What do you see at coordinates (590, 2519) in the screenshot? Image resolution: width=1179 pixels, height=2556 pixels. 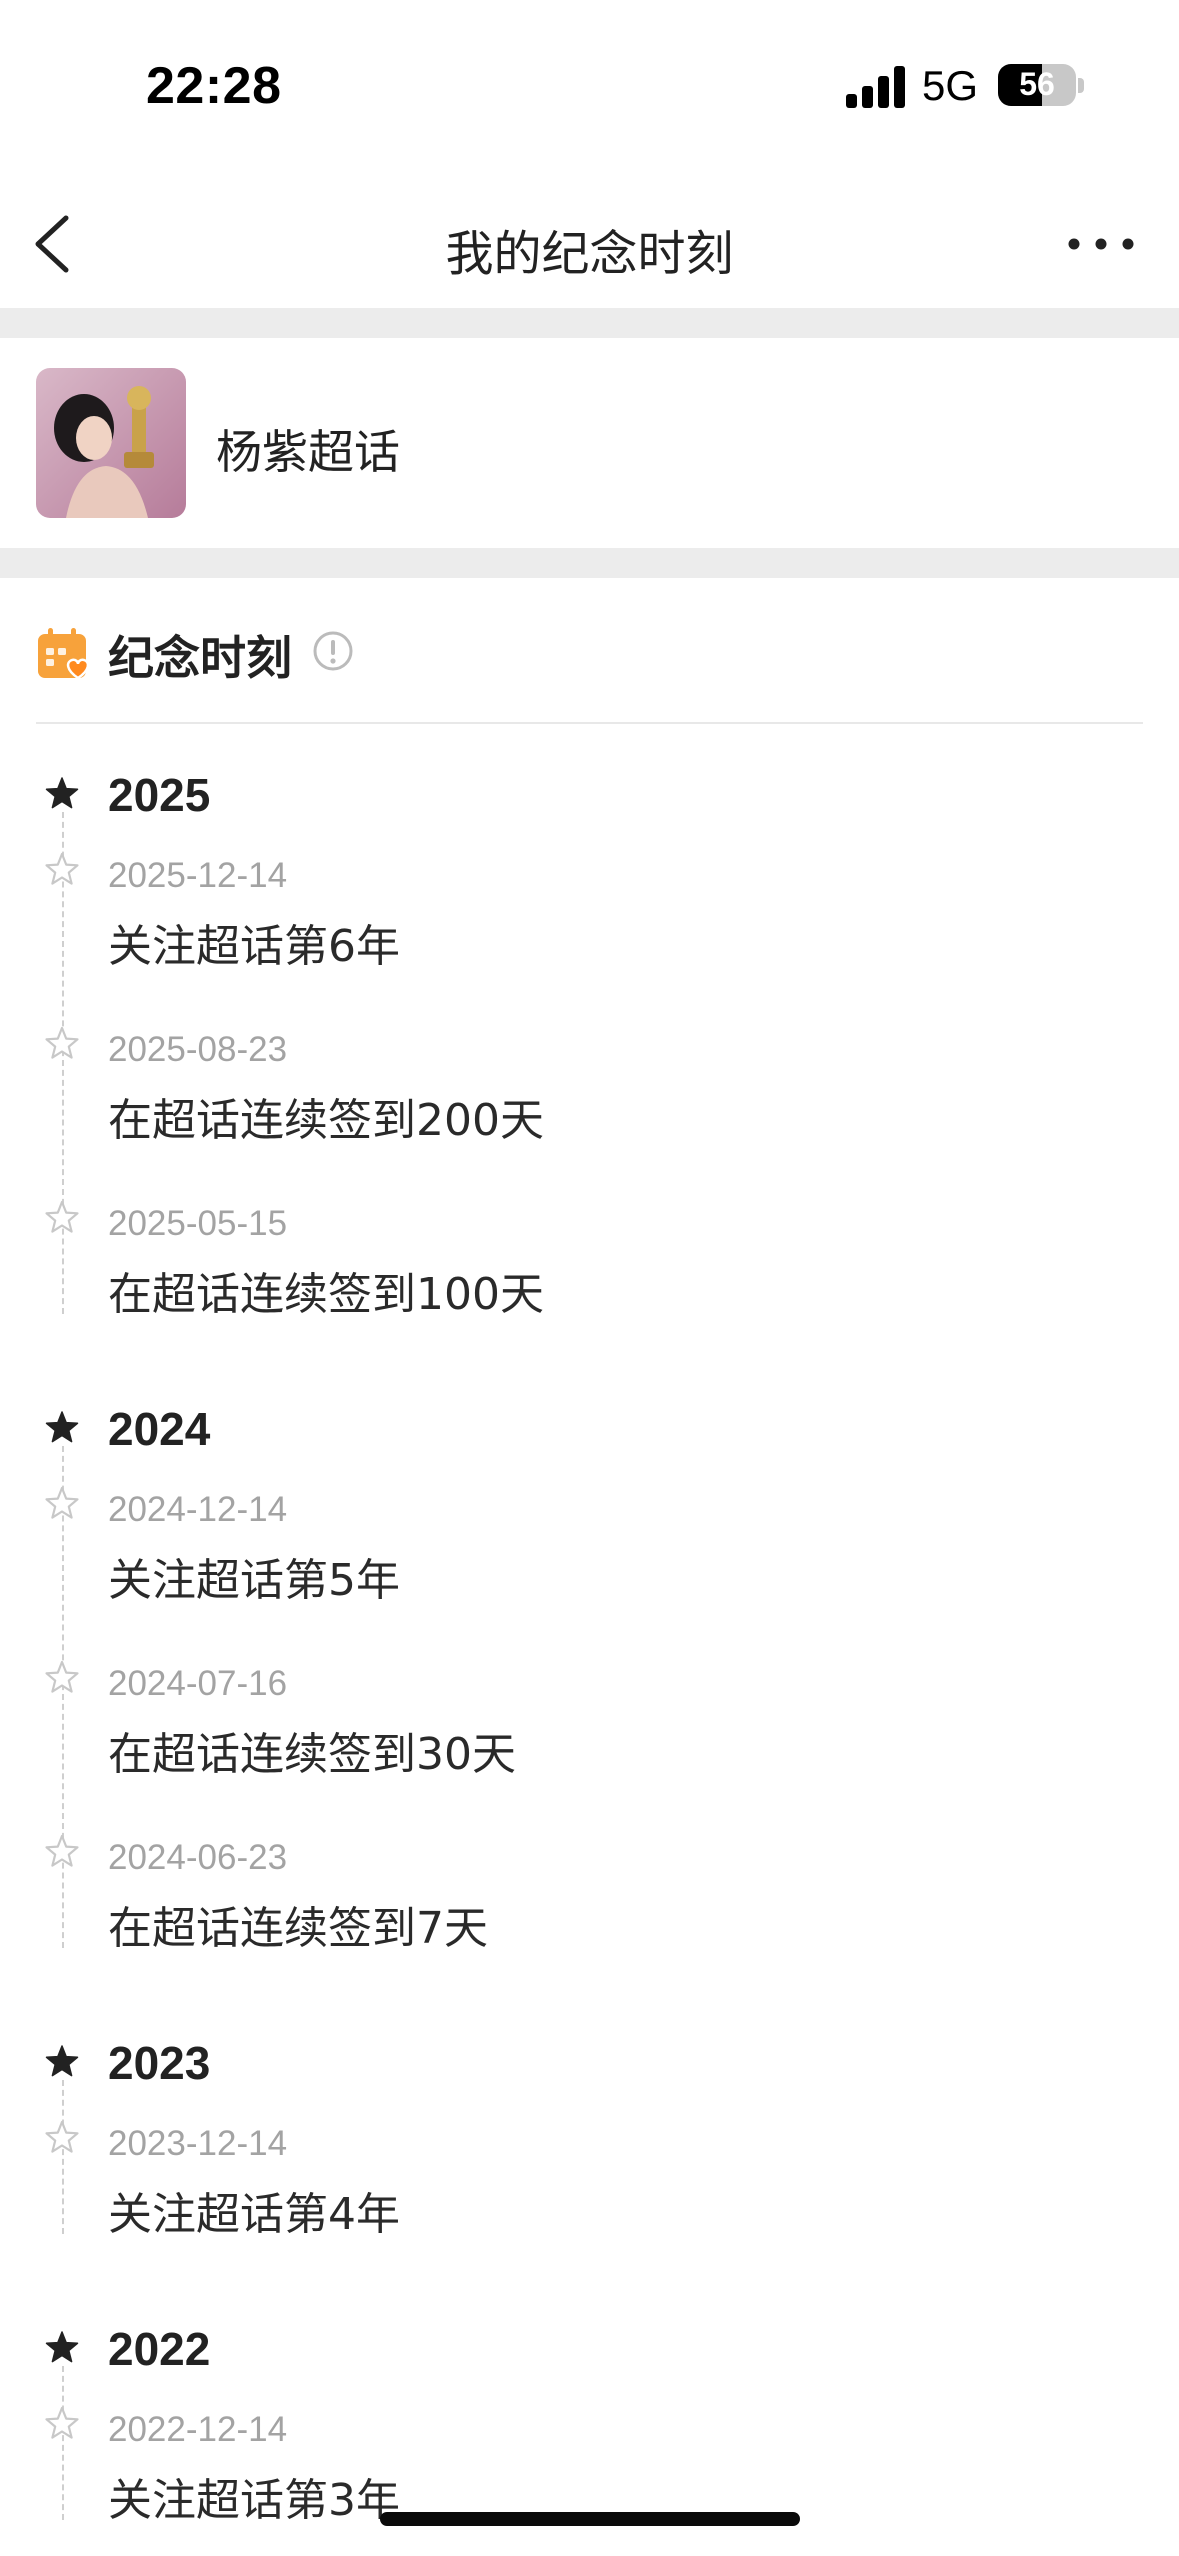 I see `home-indicator` at bounding box center [590, 2519].